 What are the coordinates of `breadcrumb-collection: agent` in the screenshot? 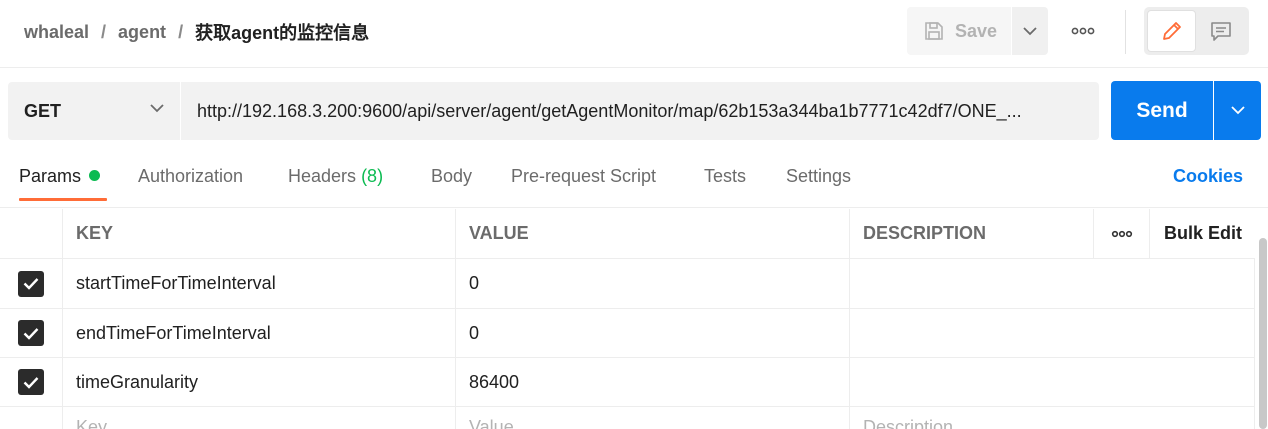 It's located at (142, 32).